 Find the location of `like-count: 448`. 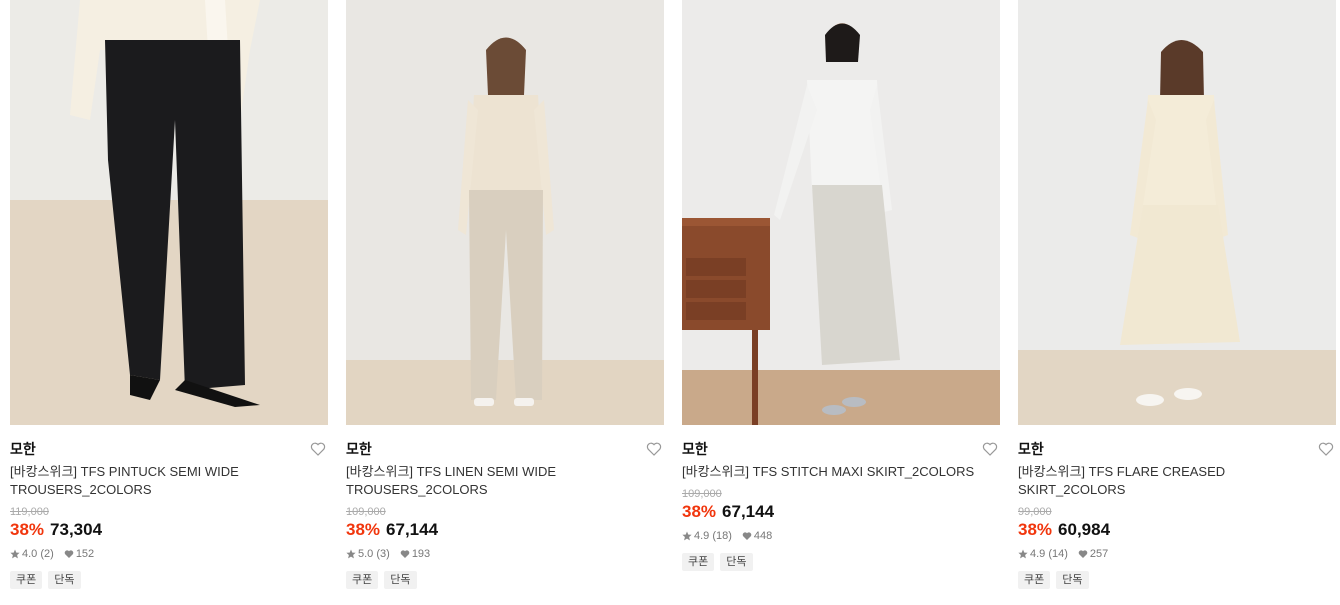

like-count: 448 is located at coordinates (763, 536).